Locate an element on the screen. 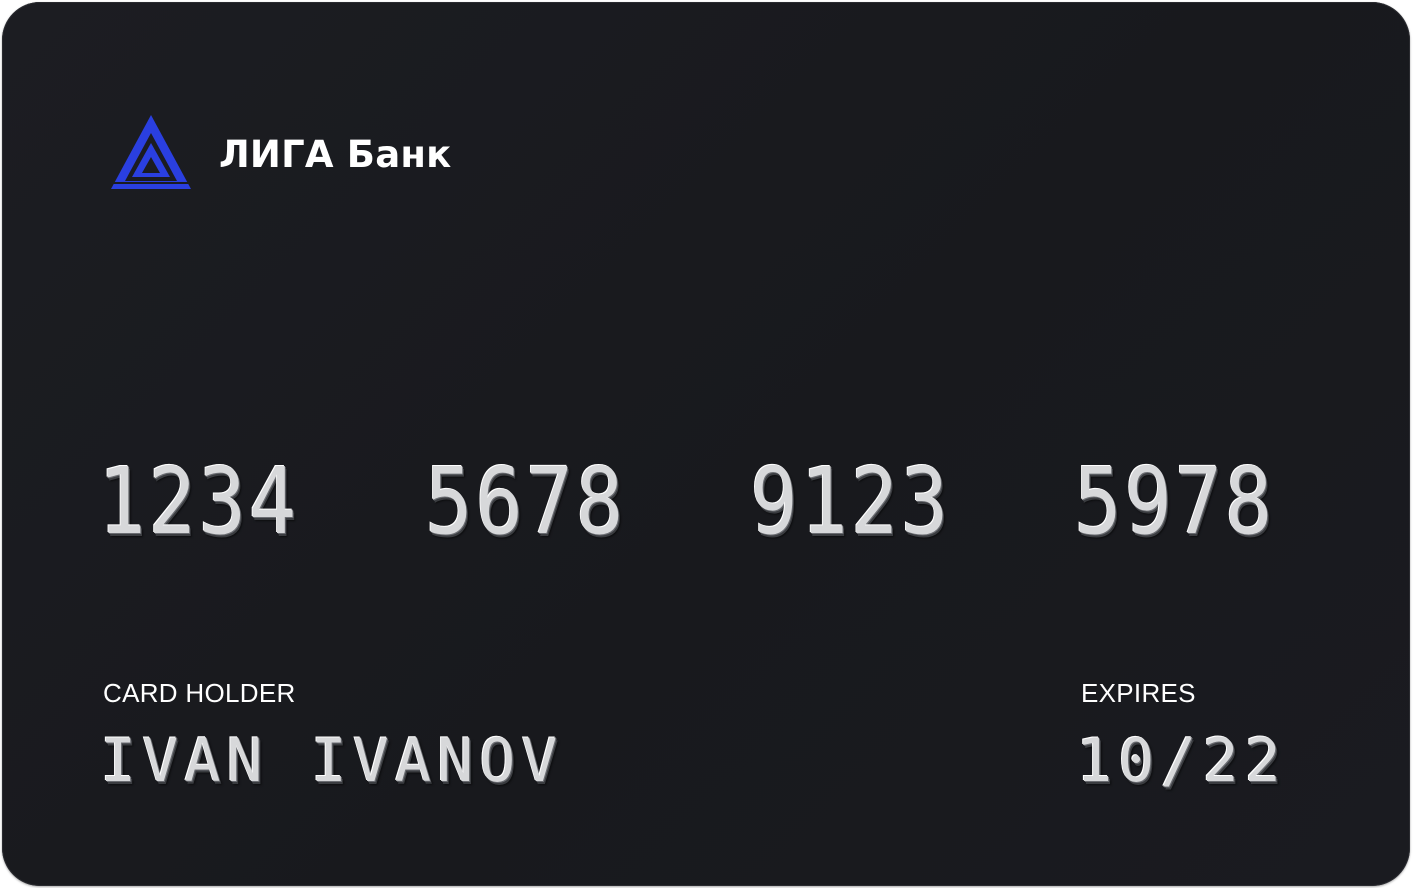 The width and height of the screenshot is (1422, 888). card-number-group-3: 9123 is located at coordinates (850, 501).